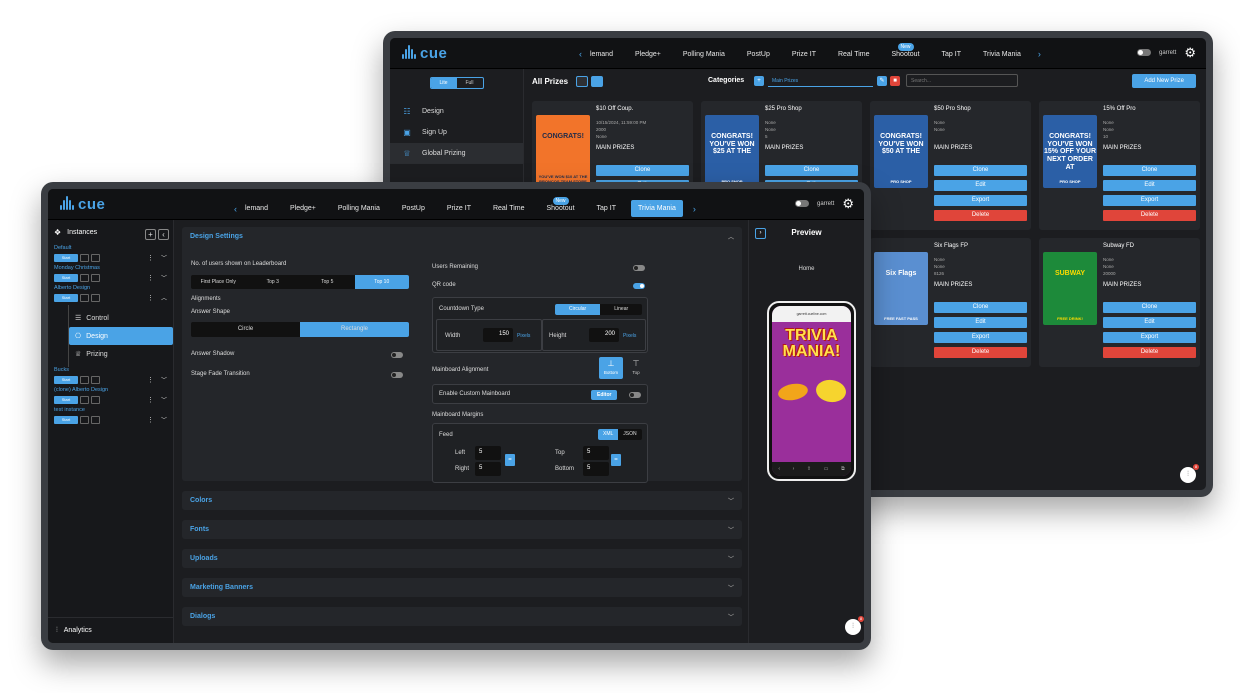 The height and width of the screenshot is (693, 1240). What do you see at coordinates (110, 253) in the screenshot?
I see `instance-item: Default Start ⋮ ﹀` at bounding box center [110, 253].